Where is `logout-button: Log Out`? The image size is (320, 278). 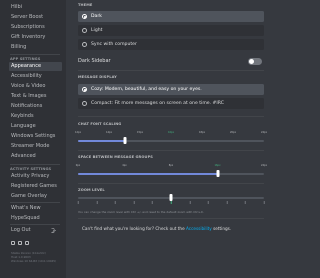 logout-button: Log Out is located at coordinates (35, 230).